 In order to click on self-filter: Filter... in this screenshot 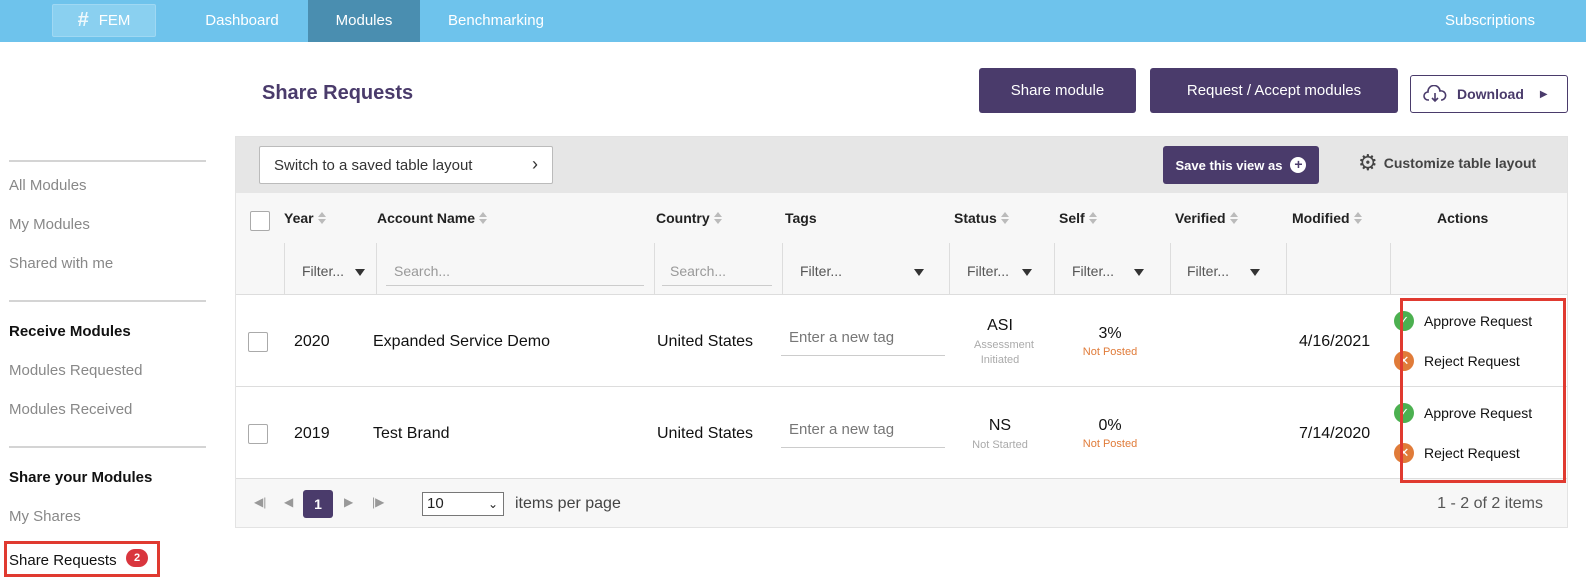, I will do `click(1093, 271)`.